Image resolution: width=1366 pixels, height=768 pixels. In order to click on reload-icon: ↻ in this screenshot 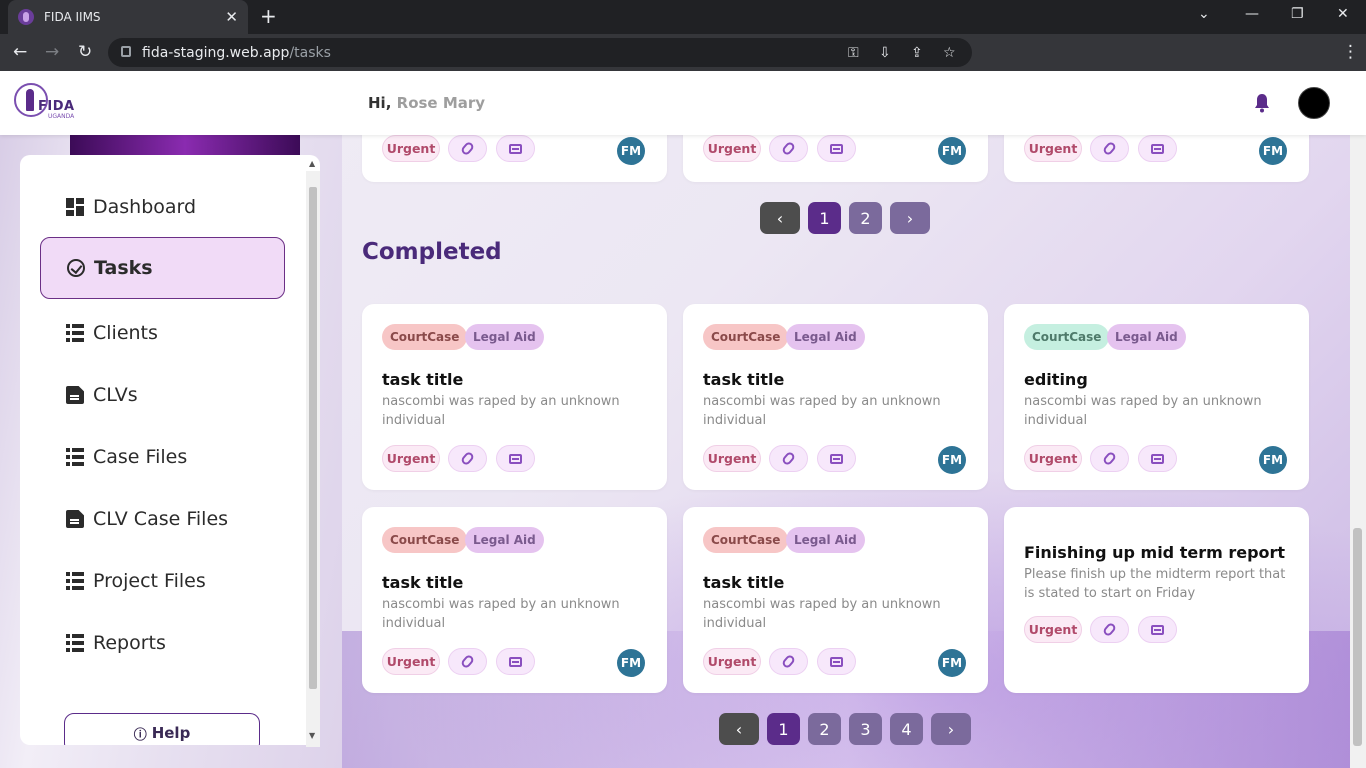, I will do `click(85, 52)`.